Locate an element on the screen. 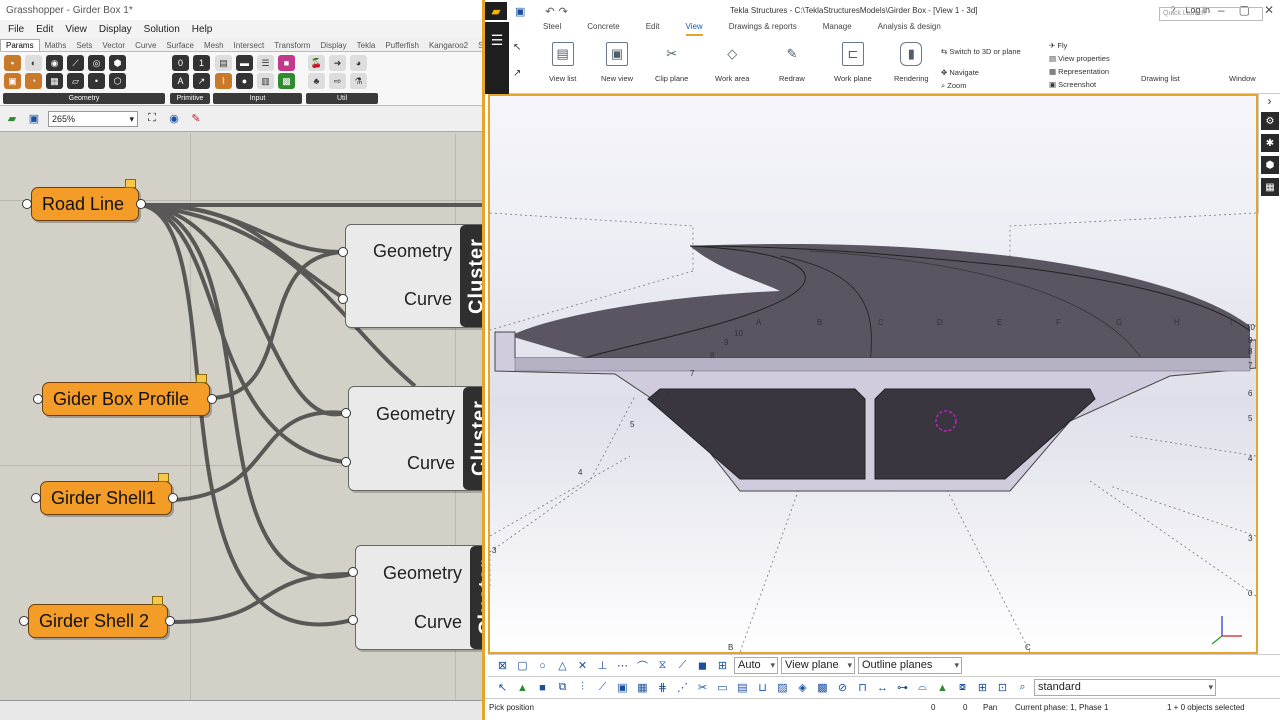 The image size is (1280, 720). graph-mapper-icon: ⌇ is located at coordinates (223, 81).